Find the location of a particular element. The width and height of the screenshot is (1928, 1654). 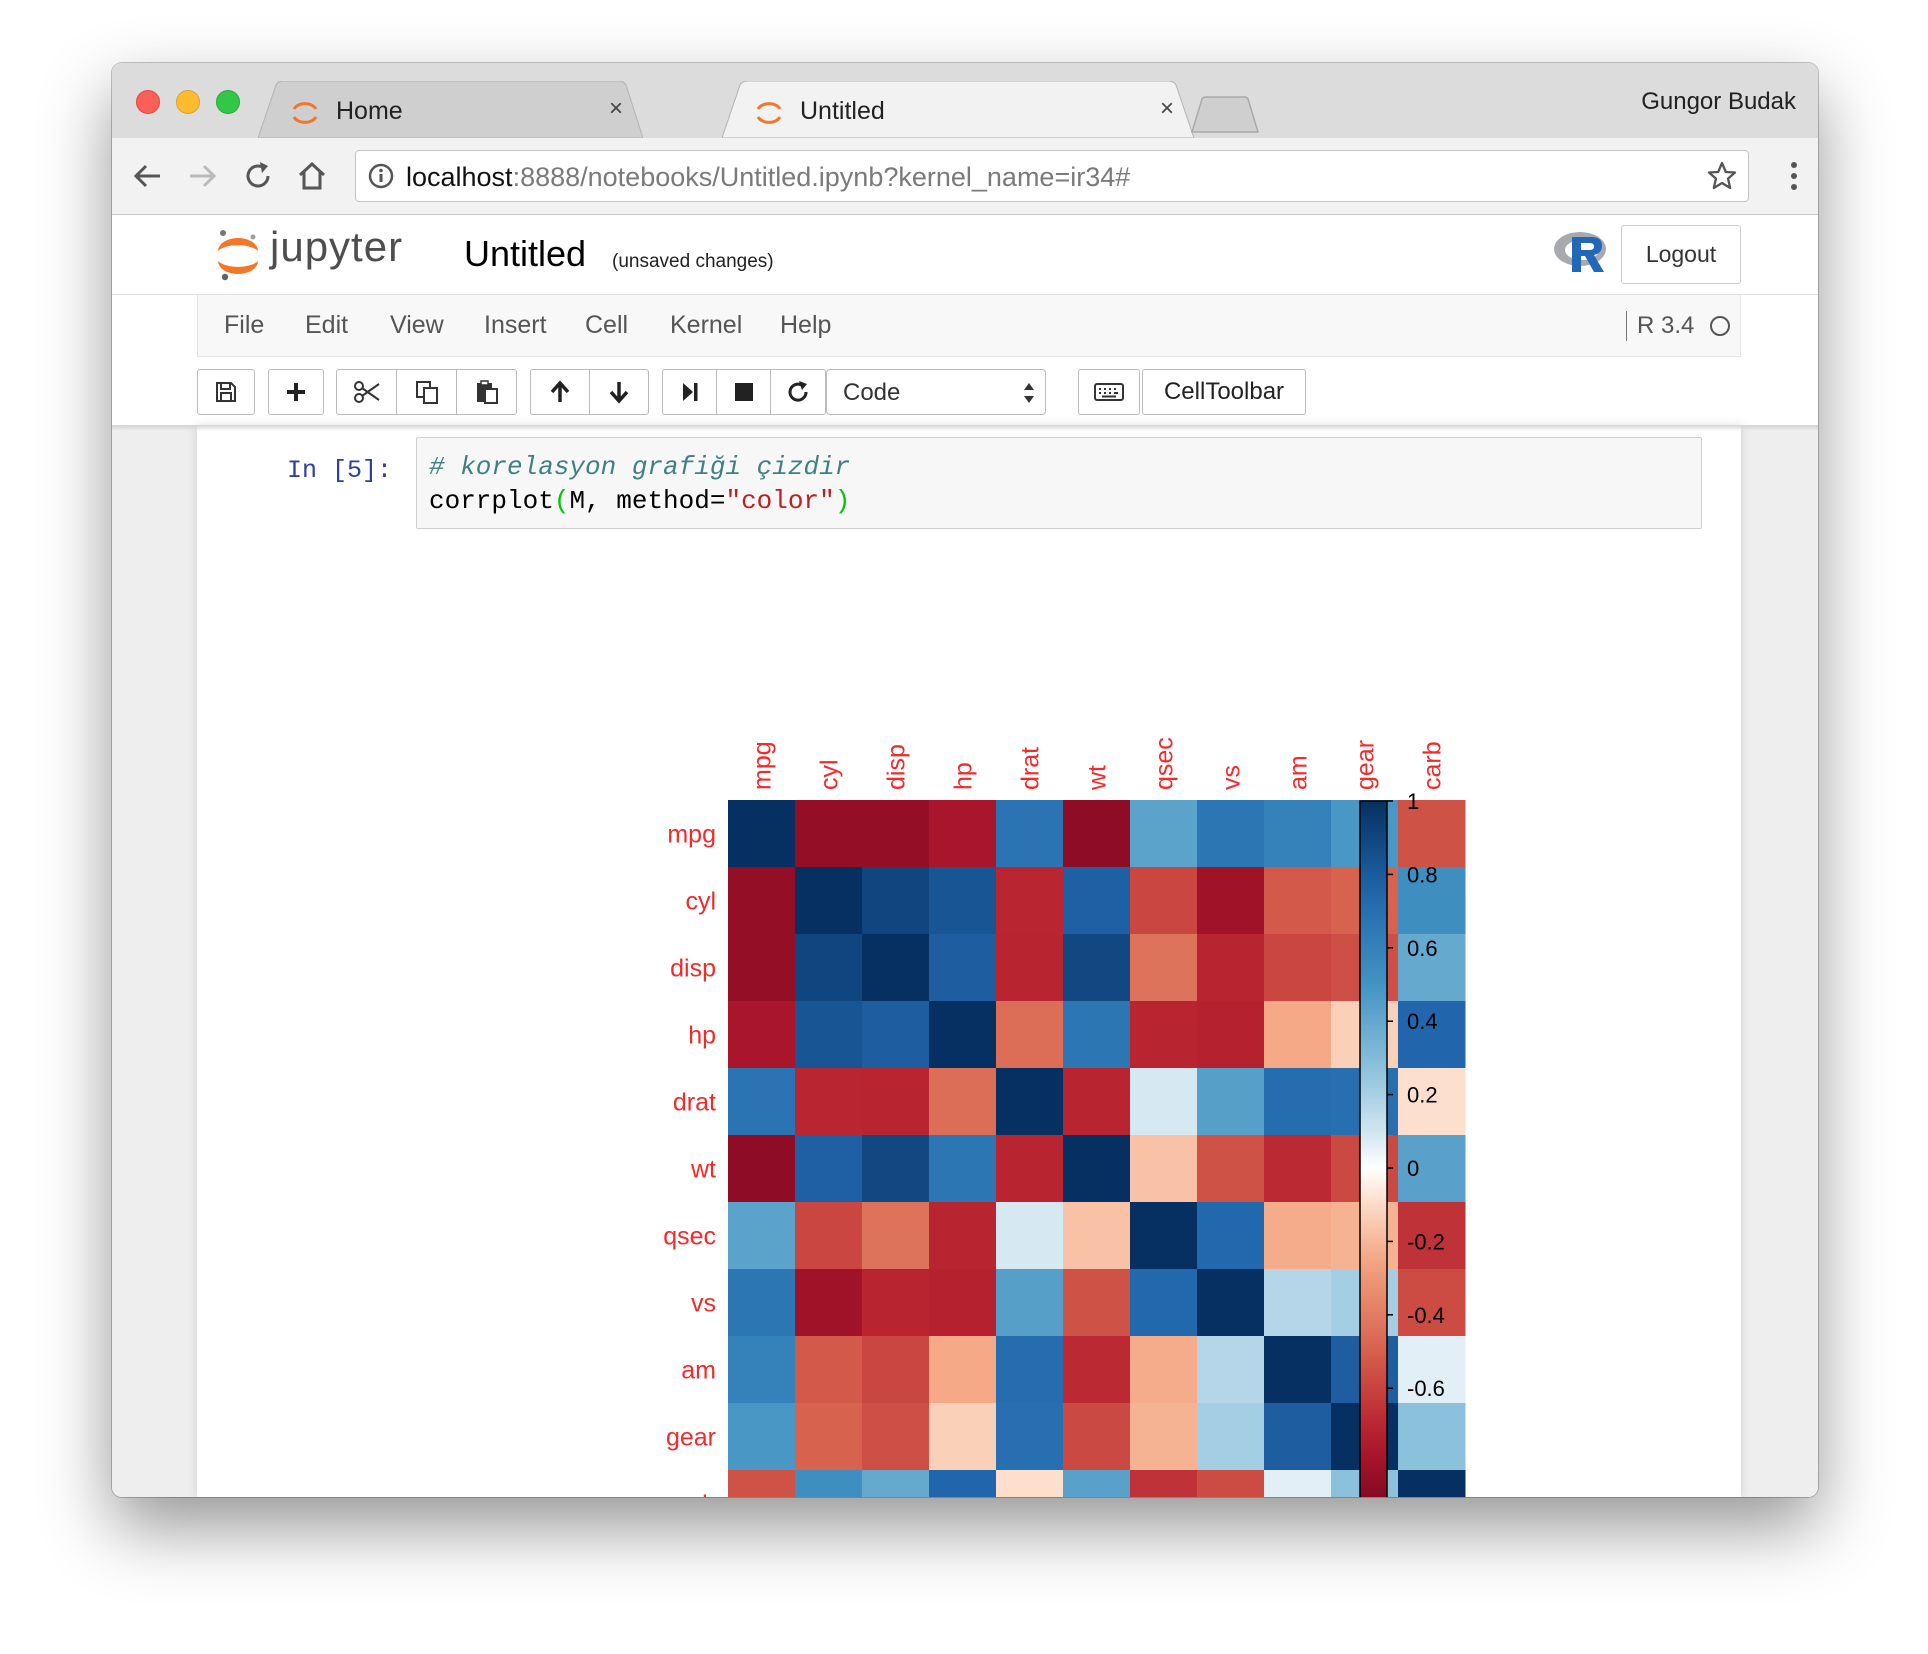

home-icon is located at coordinates (312, 176).